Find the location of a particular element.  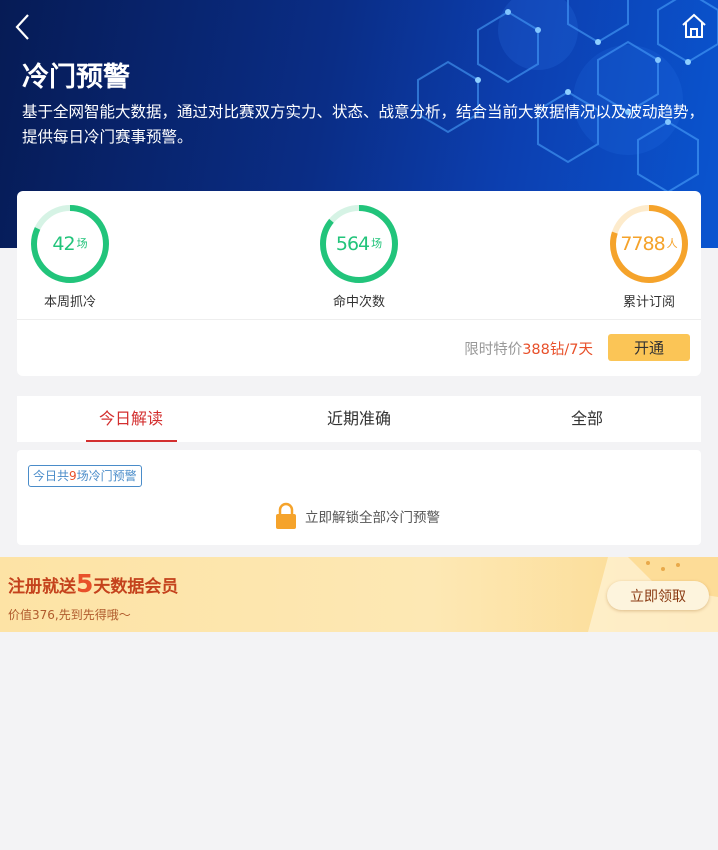

tab-today: 今日解读 is located at coordinates (131, 419).